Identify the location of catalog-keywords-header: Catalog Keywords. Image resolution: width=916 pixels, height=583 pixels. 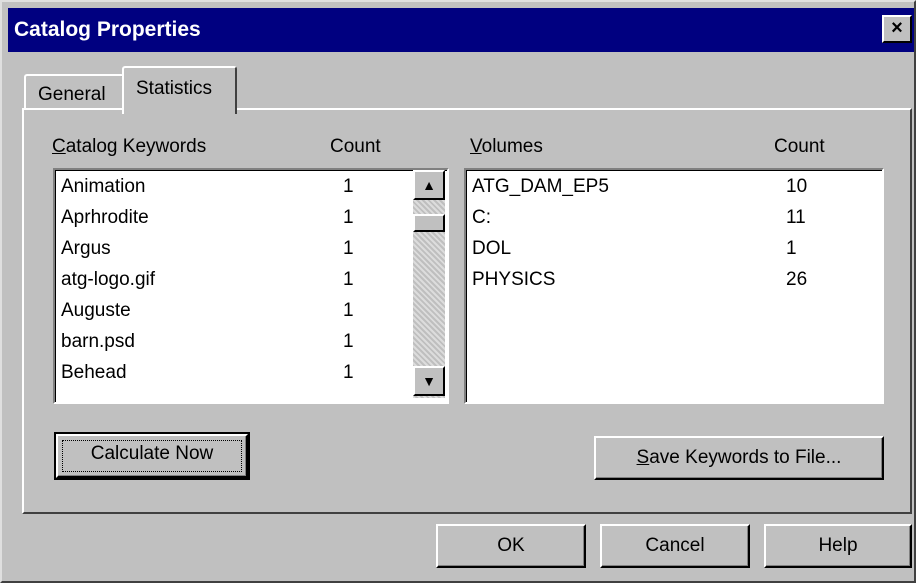
(129, 147).